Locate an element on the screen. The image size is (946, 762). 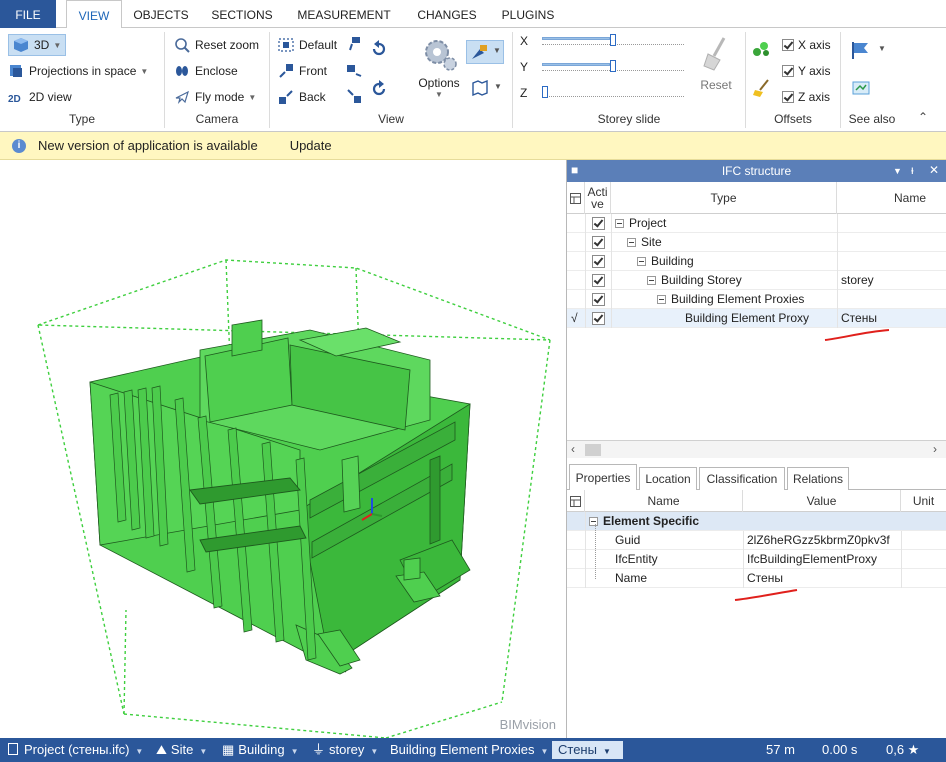
group-label-camera: Camera is located at coordinates (217, 119).